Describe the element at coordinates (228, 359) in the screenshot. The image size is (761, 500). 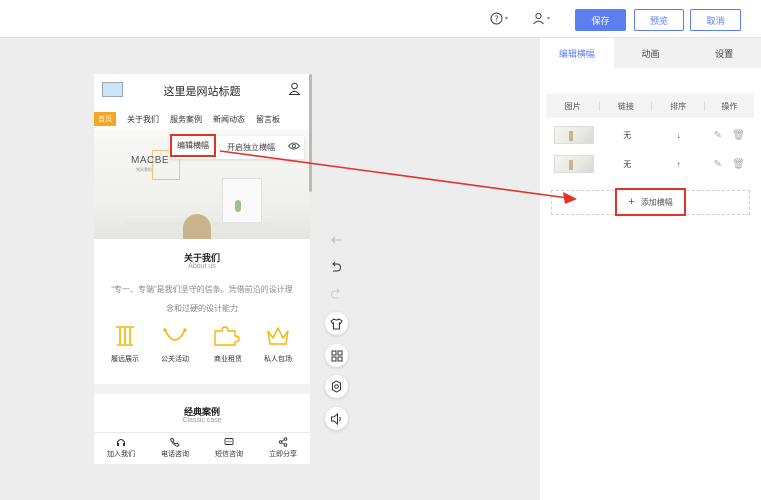
I see `feature-label: 商业租赁` at that location.